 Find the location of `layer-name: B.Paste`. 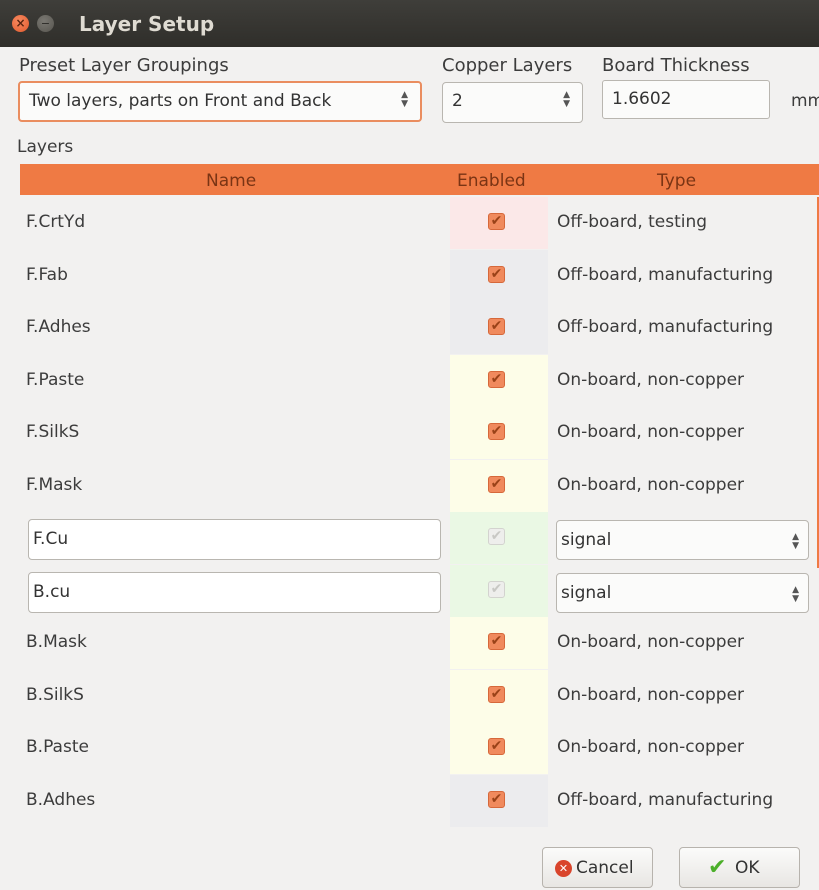

layer-name: B.Paste is located at coordinates (57, 747).